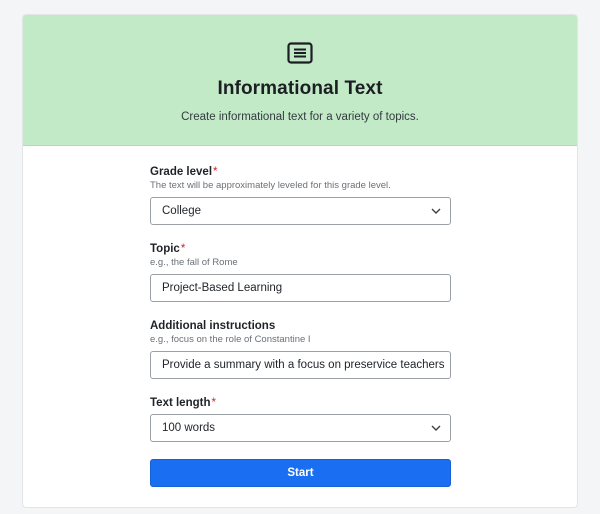 This screenshot has width=600, height=514. I want to click on topic-hint: e.g., the fall of Rome, so click(194, 262).